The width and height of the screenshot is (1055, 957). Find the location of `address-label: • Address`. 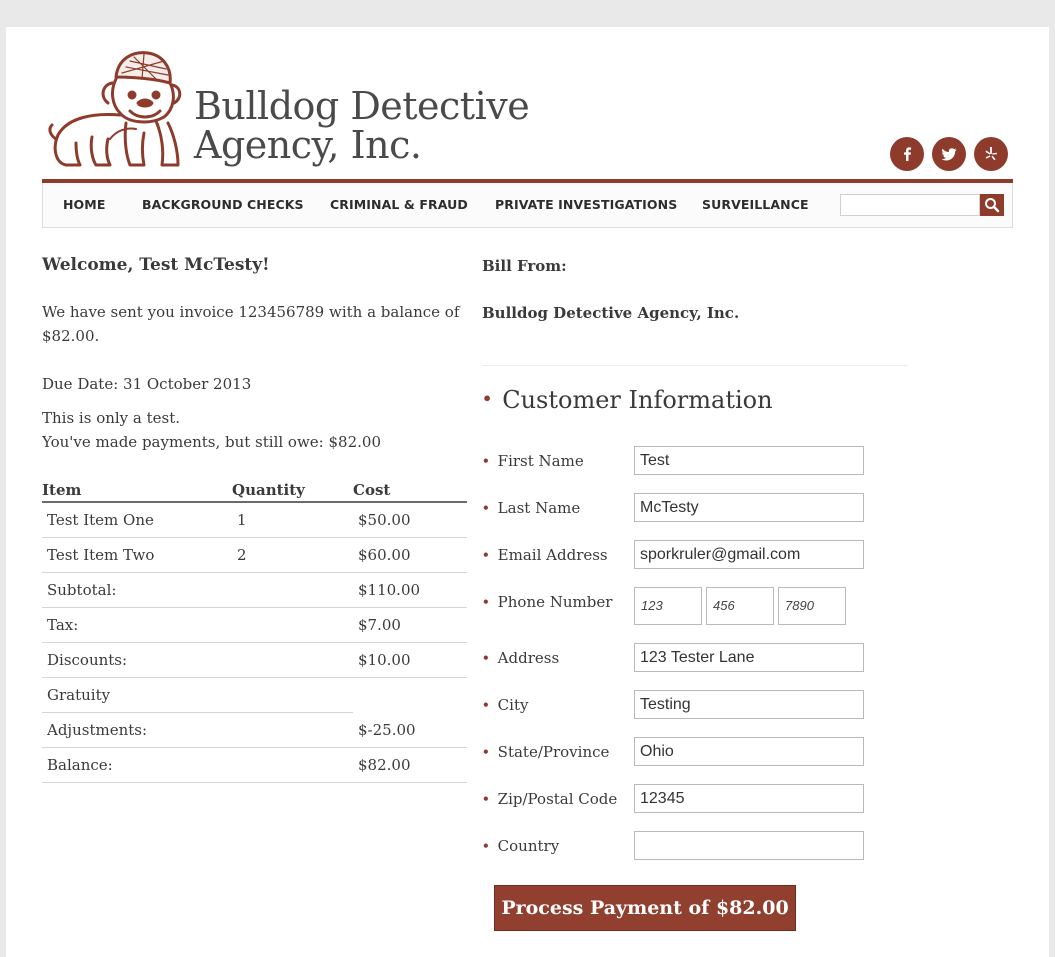

address-label: • Address is located at coordinates (520, 658).